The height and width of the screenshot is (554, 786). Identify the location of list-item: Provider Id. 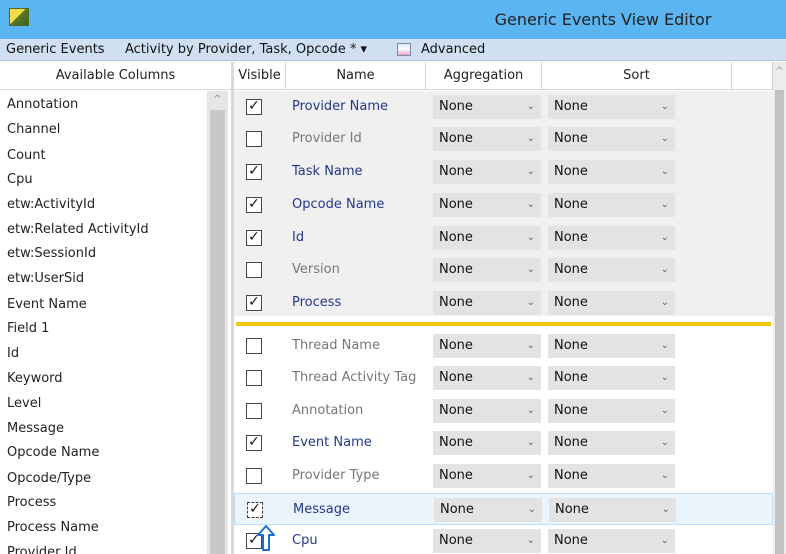
(42, 549).